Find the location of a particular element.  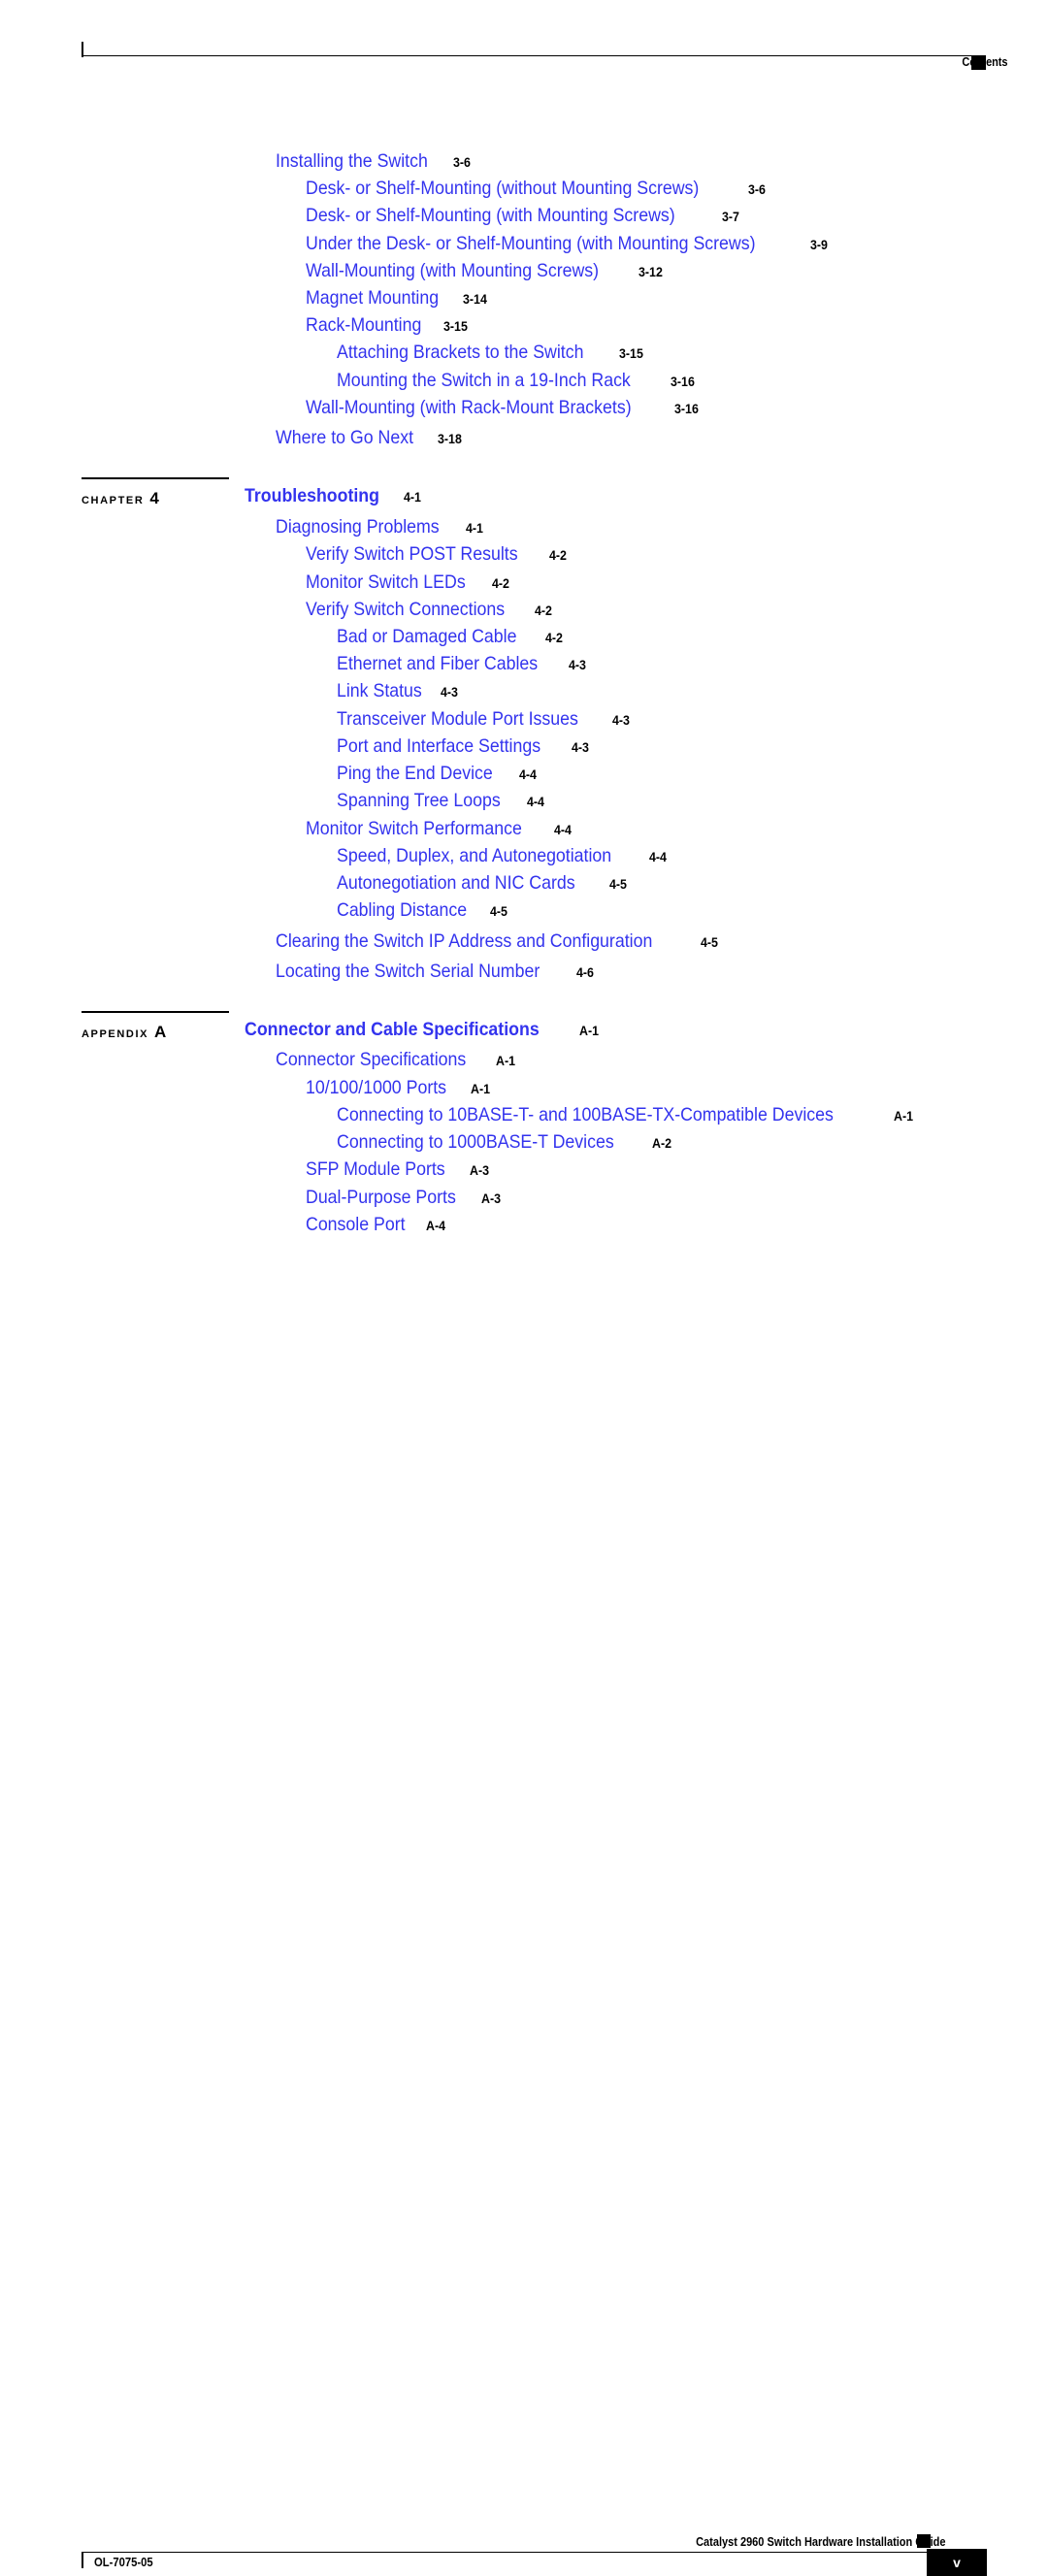

toc-entry: Verify Switch Connections 4-2 is located at coordinates (430, 610).